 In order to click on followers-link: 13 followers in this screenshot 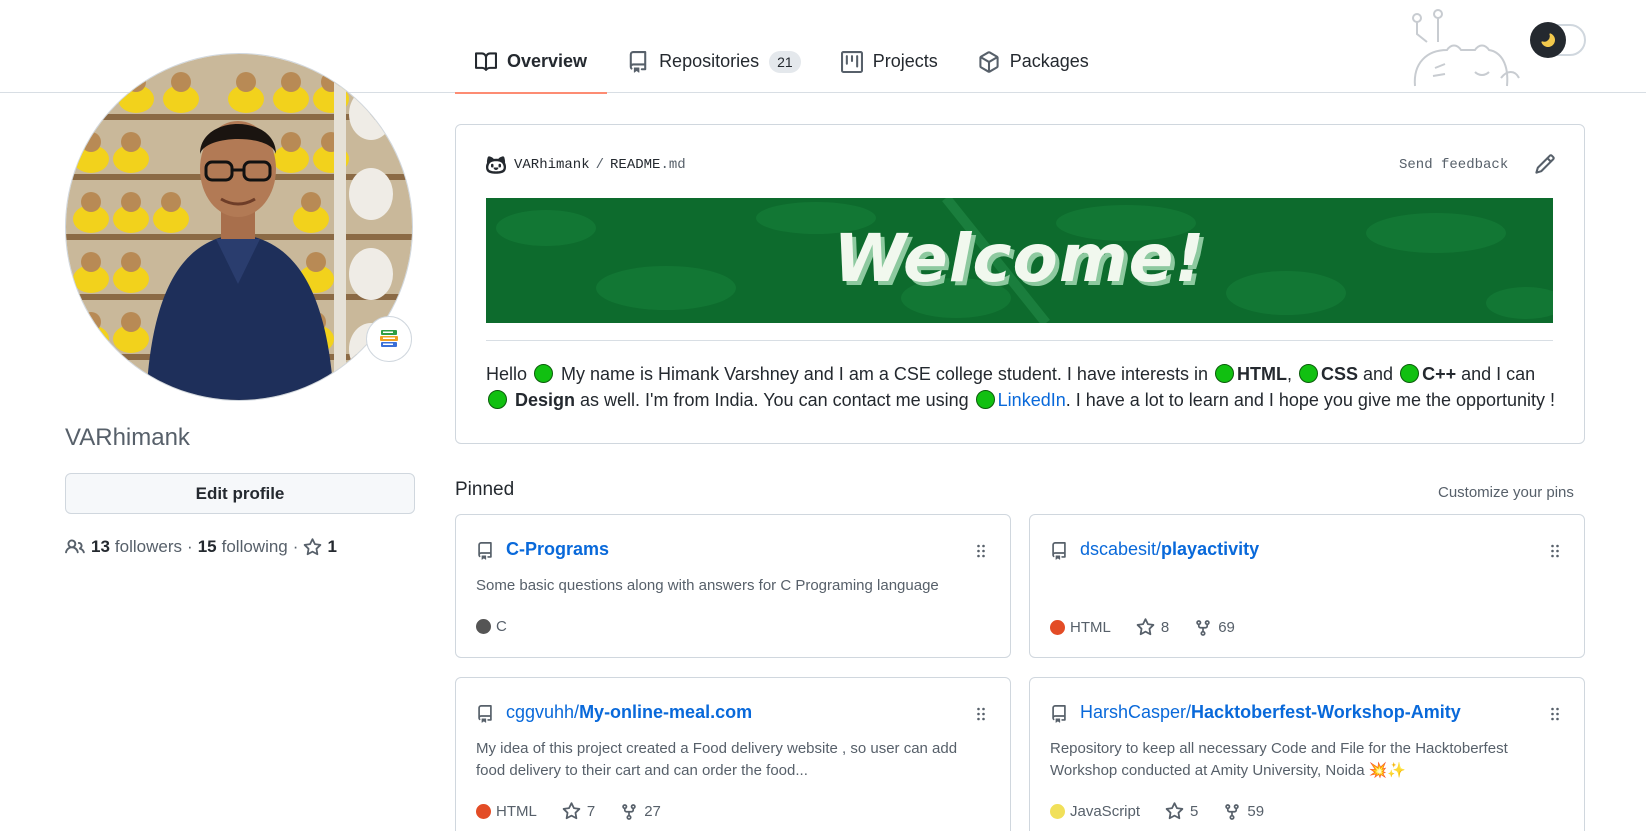, I will do `click(136, 547)`.